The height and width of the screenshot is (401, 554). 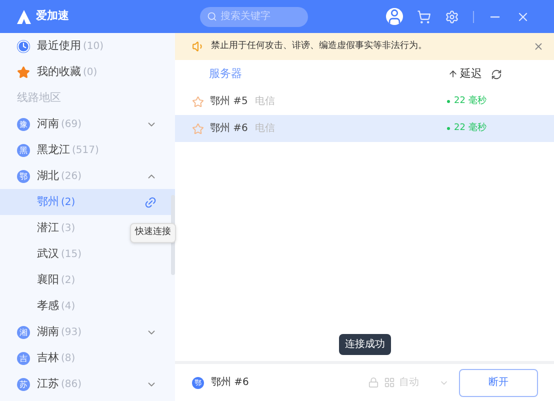 What do you see at coordinates (23, 358) in the screenshot?
I see `province-badge: 吉` at bounding box center [23, 358].